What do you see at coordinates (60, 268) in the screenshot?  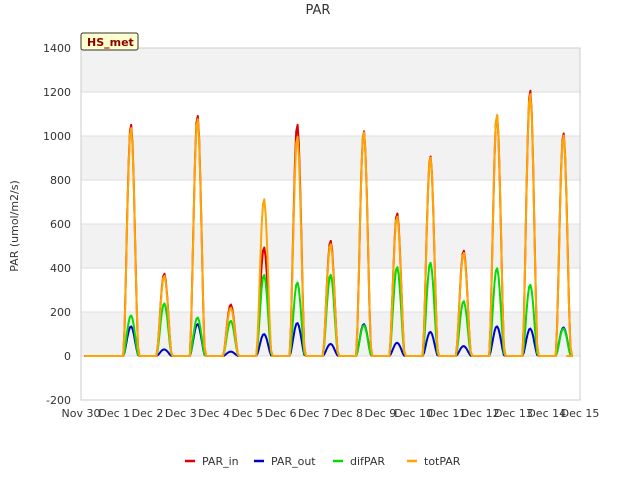 I see `y-tick-label: 400` at bounding box center [60, 268].